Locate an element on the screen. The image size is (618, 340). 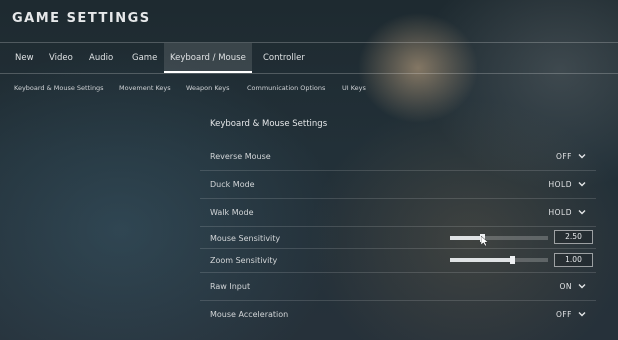
mouse-sensitivity-value-field: 2.50 is located at coordinates (573, 237).